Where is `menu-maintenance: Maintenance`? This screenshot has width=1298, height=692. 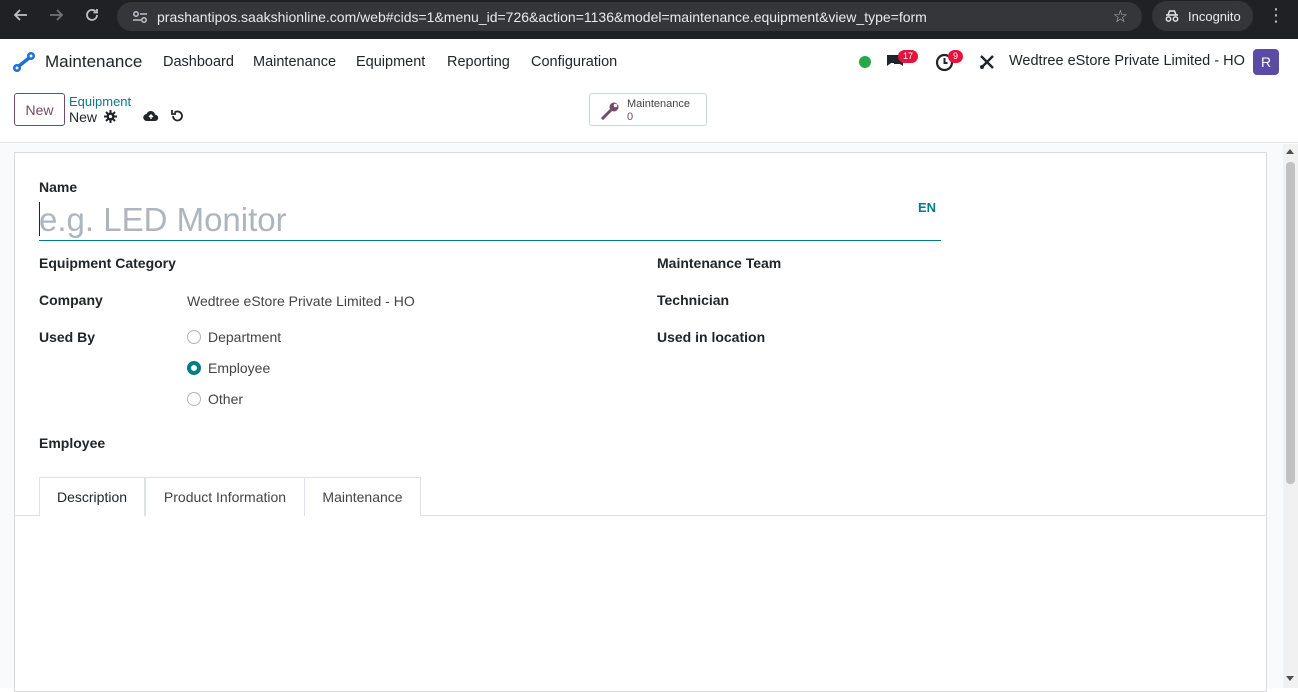 menu-maintenance: Maintenance is located at coordinates (294, 62).